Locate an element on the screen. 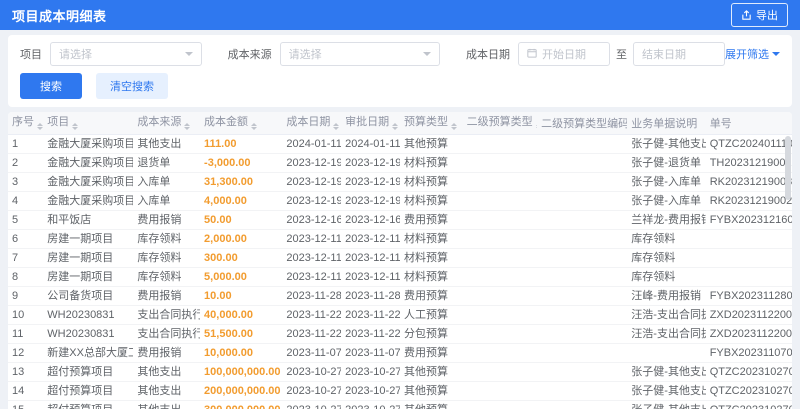  search-button: 搜索 is located at coordinates (51, 86).